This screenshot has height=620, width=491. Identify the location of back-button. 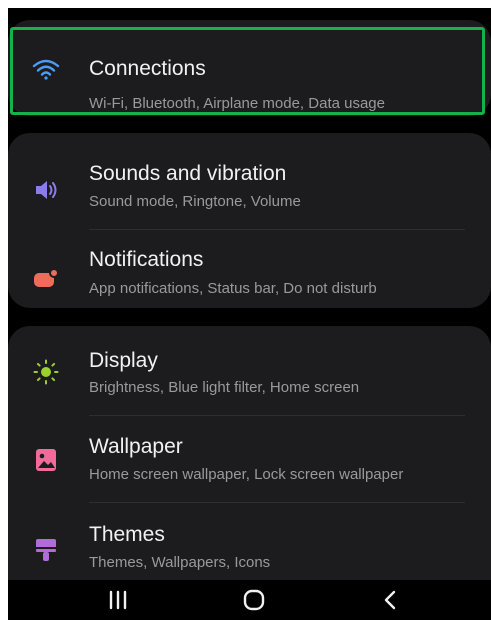
(390, 600).